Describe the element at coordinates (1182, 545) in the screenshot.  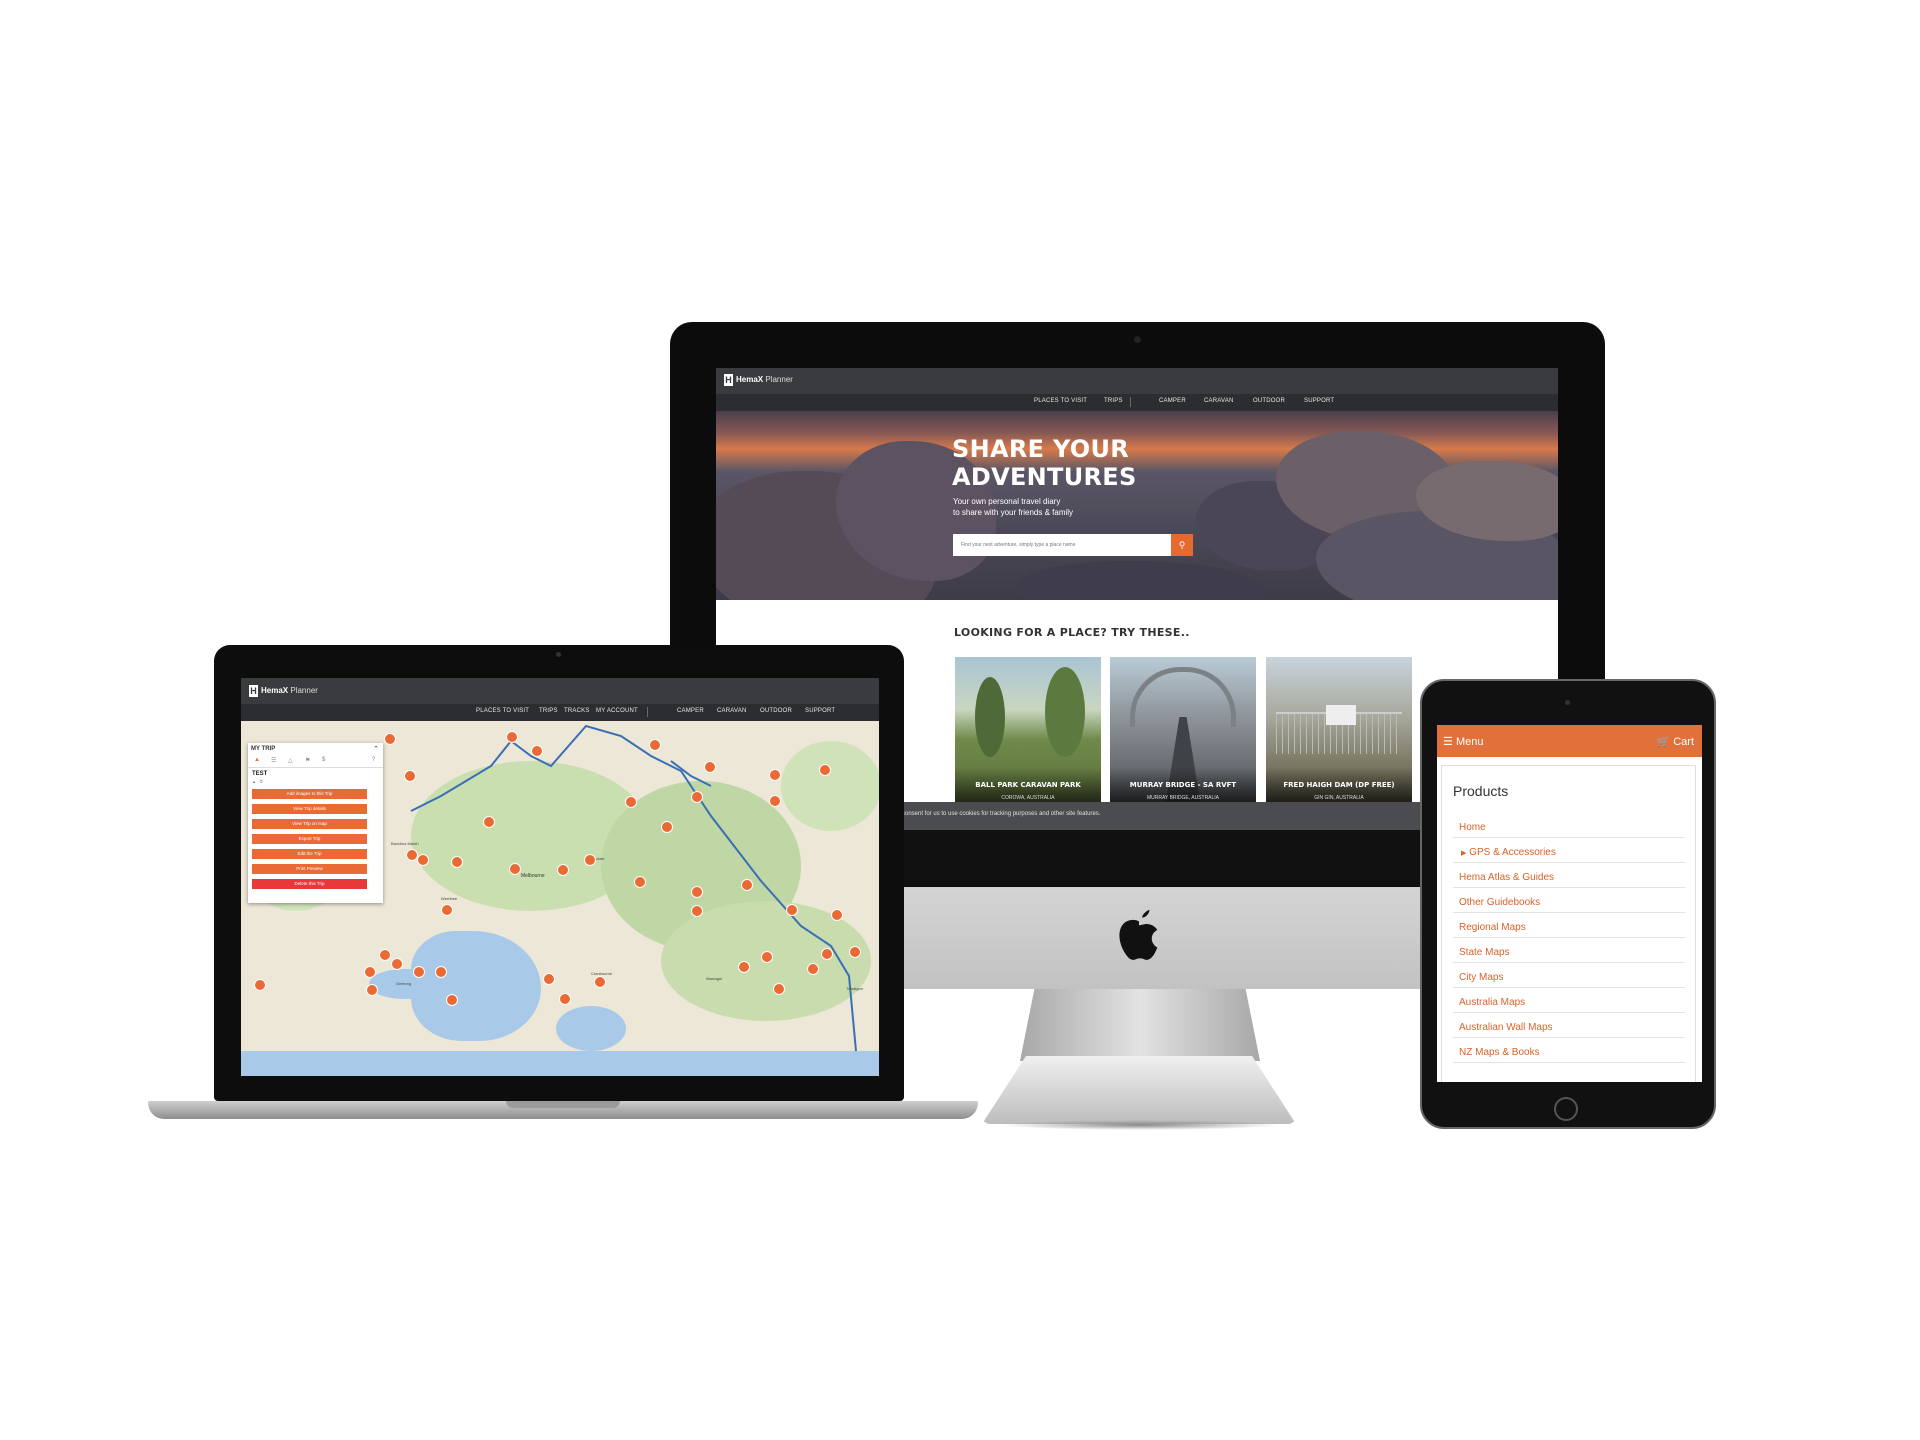
I see `search-button: ⚲` at that location.